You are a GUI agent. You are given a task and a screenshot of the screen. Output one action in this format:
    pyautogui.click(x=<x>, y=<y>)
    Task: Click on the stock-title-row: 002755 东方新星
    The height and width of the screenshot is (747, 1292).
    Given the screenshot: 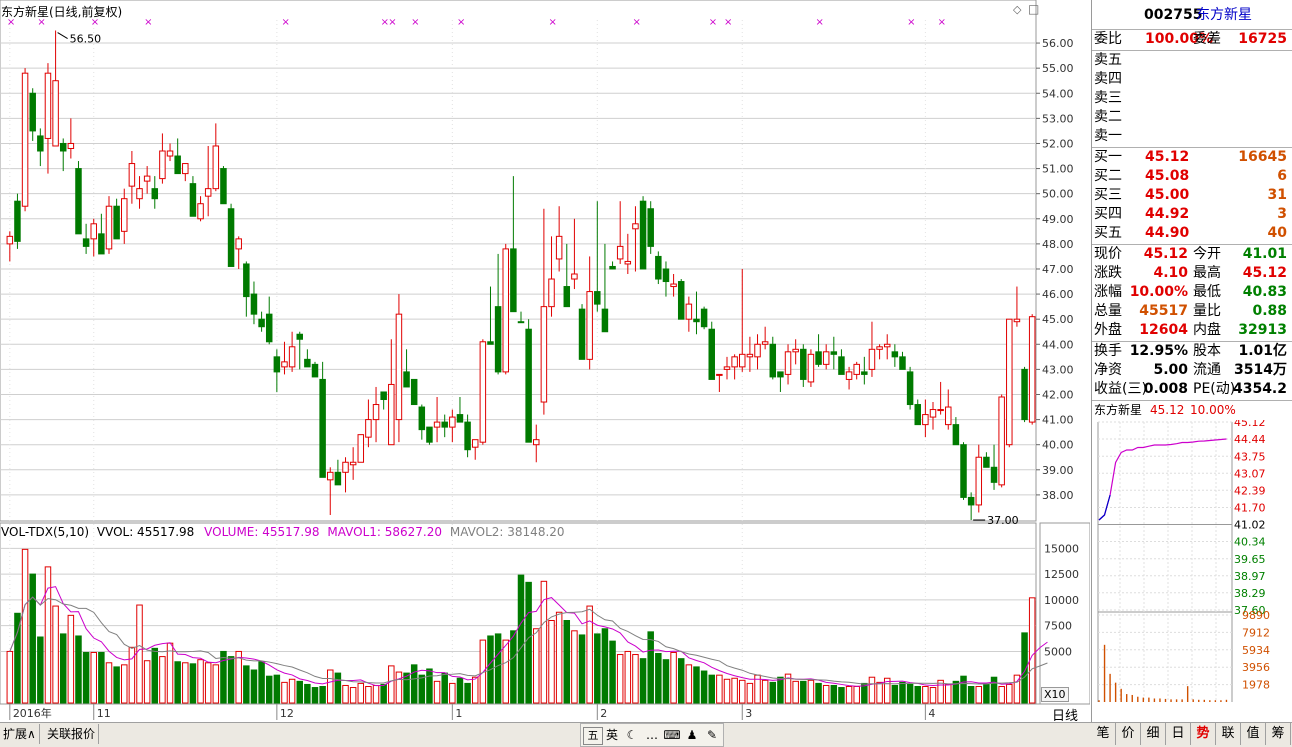 What is the action you would take?
    pyautogui.click(x=1191, y=15)
    